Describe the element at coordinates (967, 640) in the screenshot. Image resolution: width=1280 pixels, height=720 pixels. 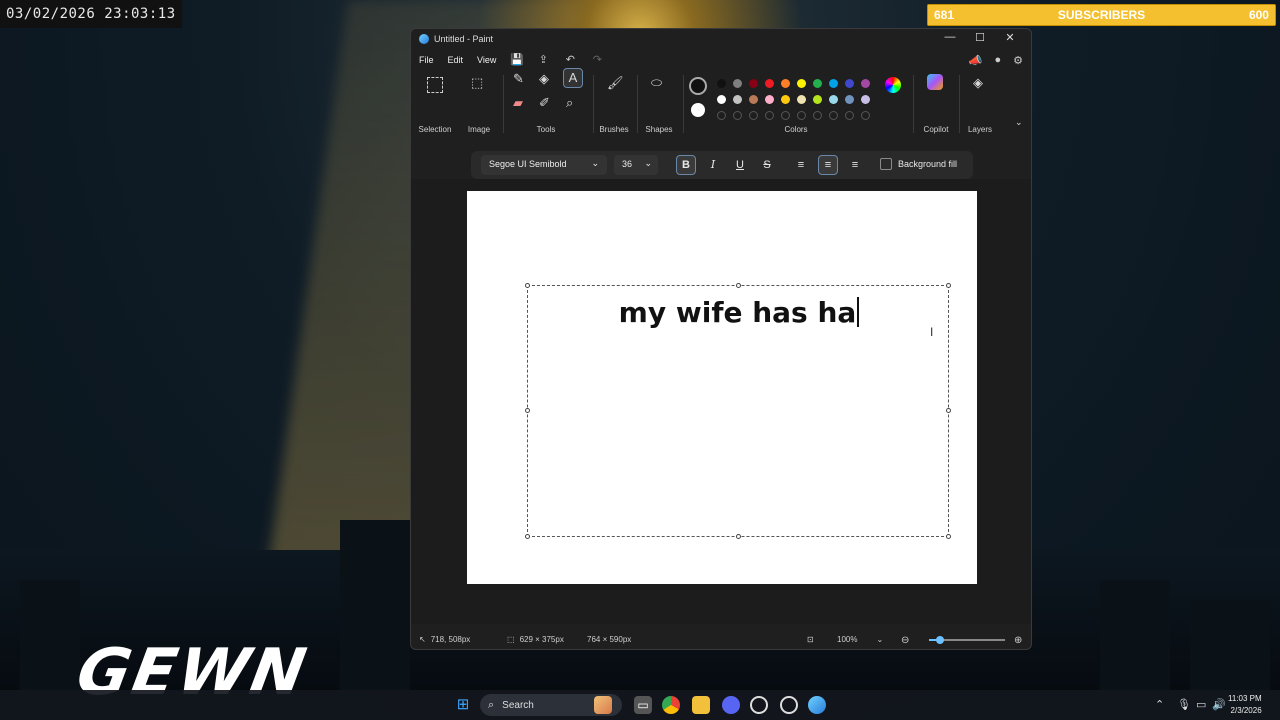
I see `zoom-slider` at that location.